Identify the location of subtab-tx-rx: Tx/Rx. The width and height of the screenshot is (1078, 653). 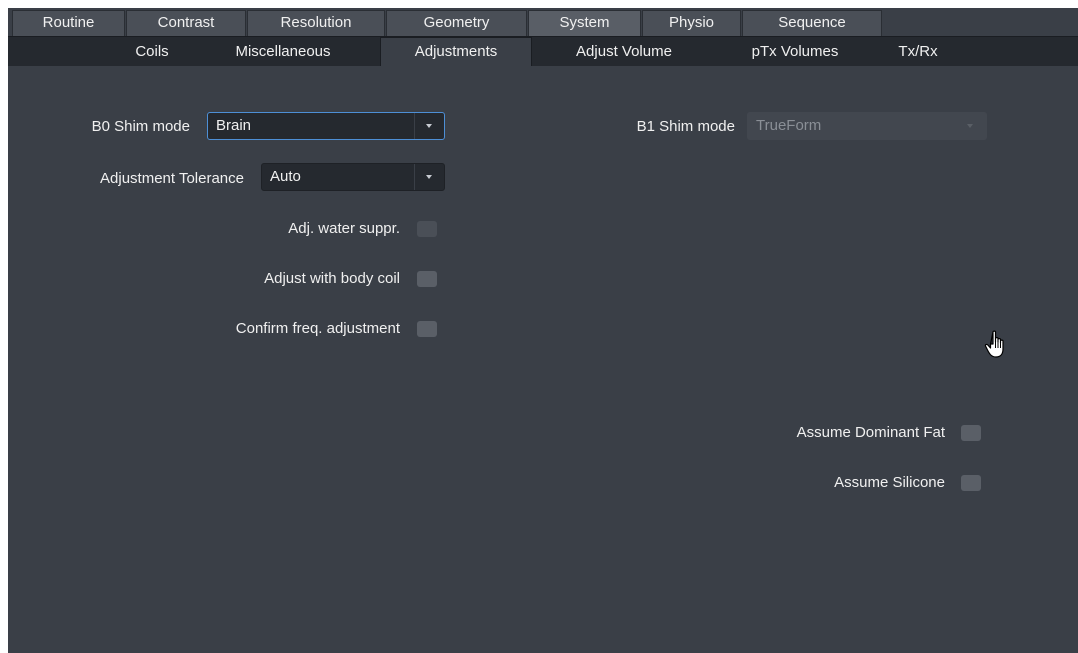
(918, 51).